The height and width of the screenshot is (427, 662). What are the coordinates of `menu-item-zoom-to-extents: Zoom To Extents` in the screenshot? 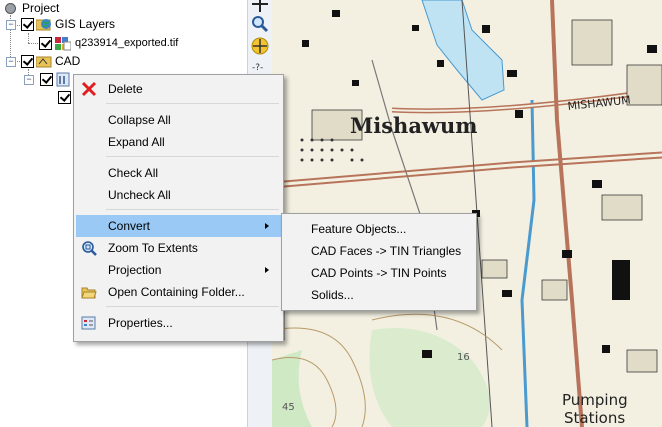 It's located at (178, 248).